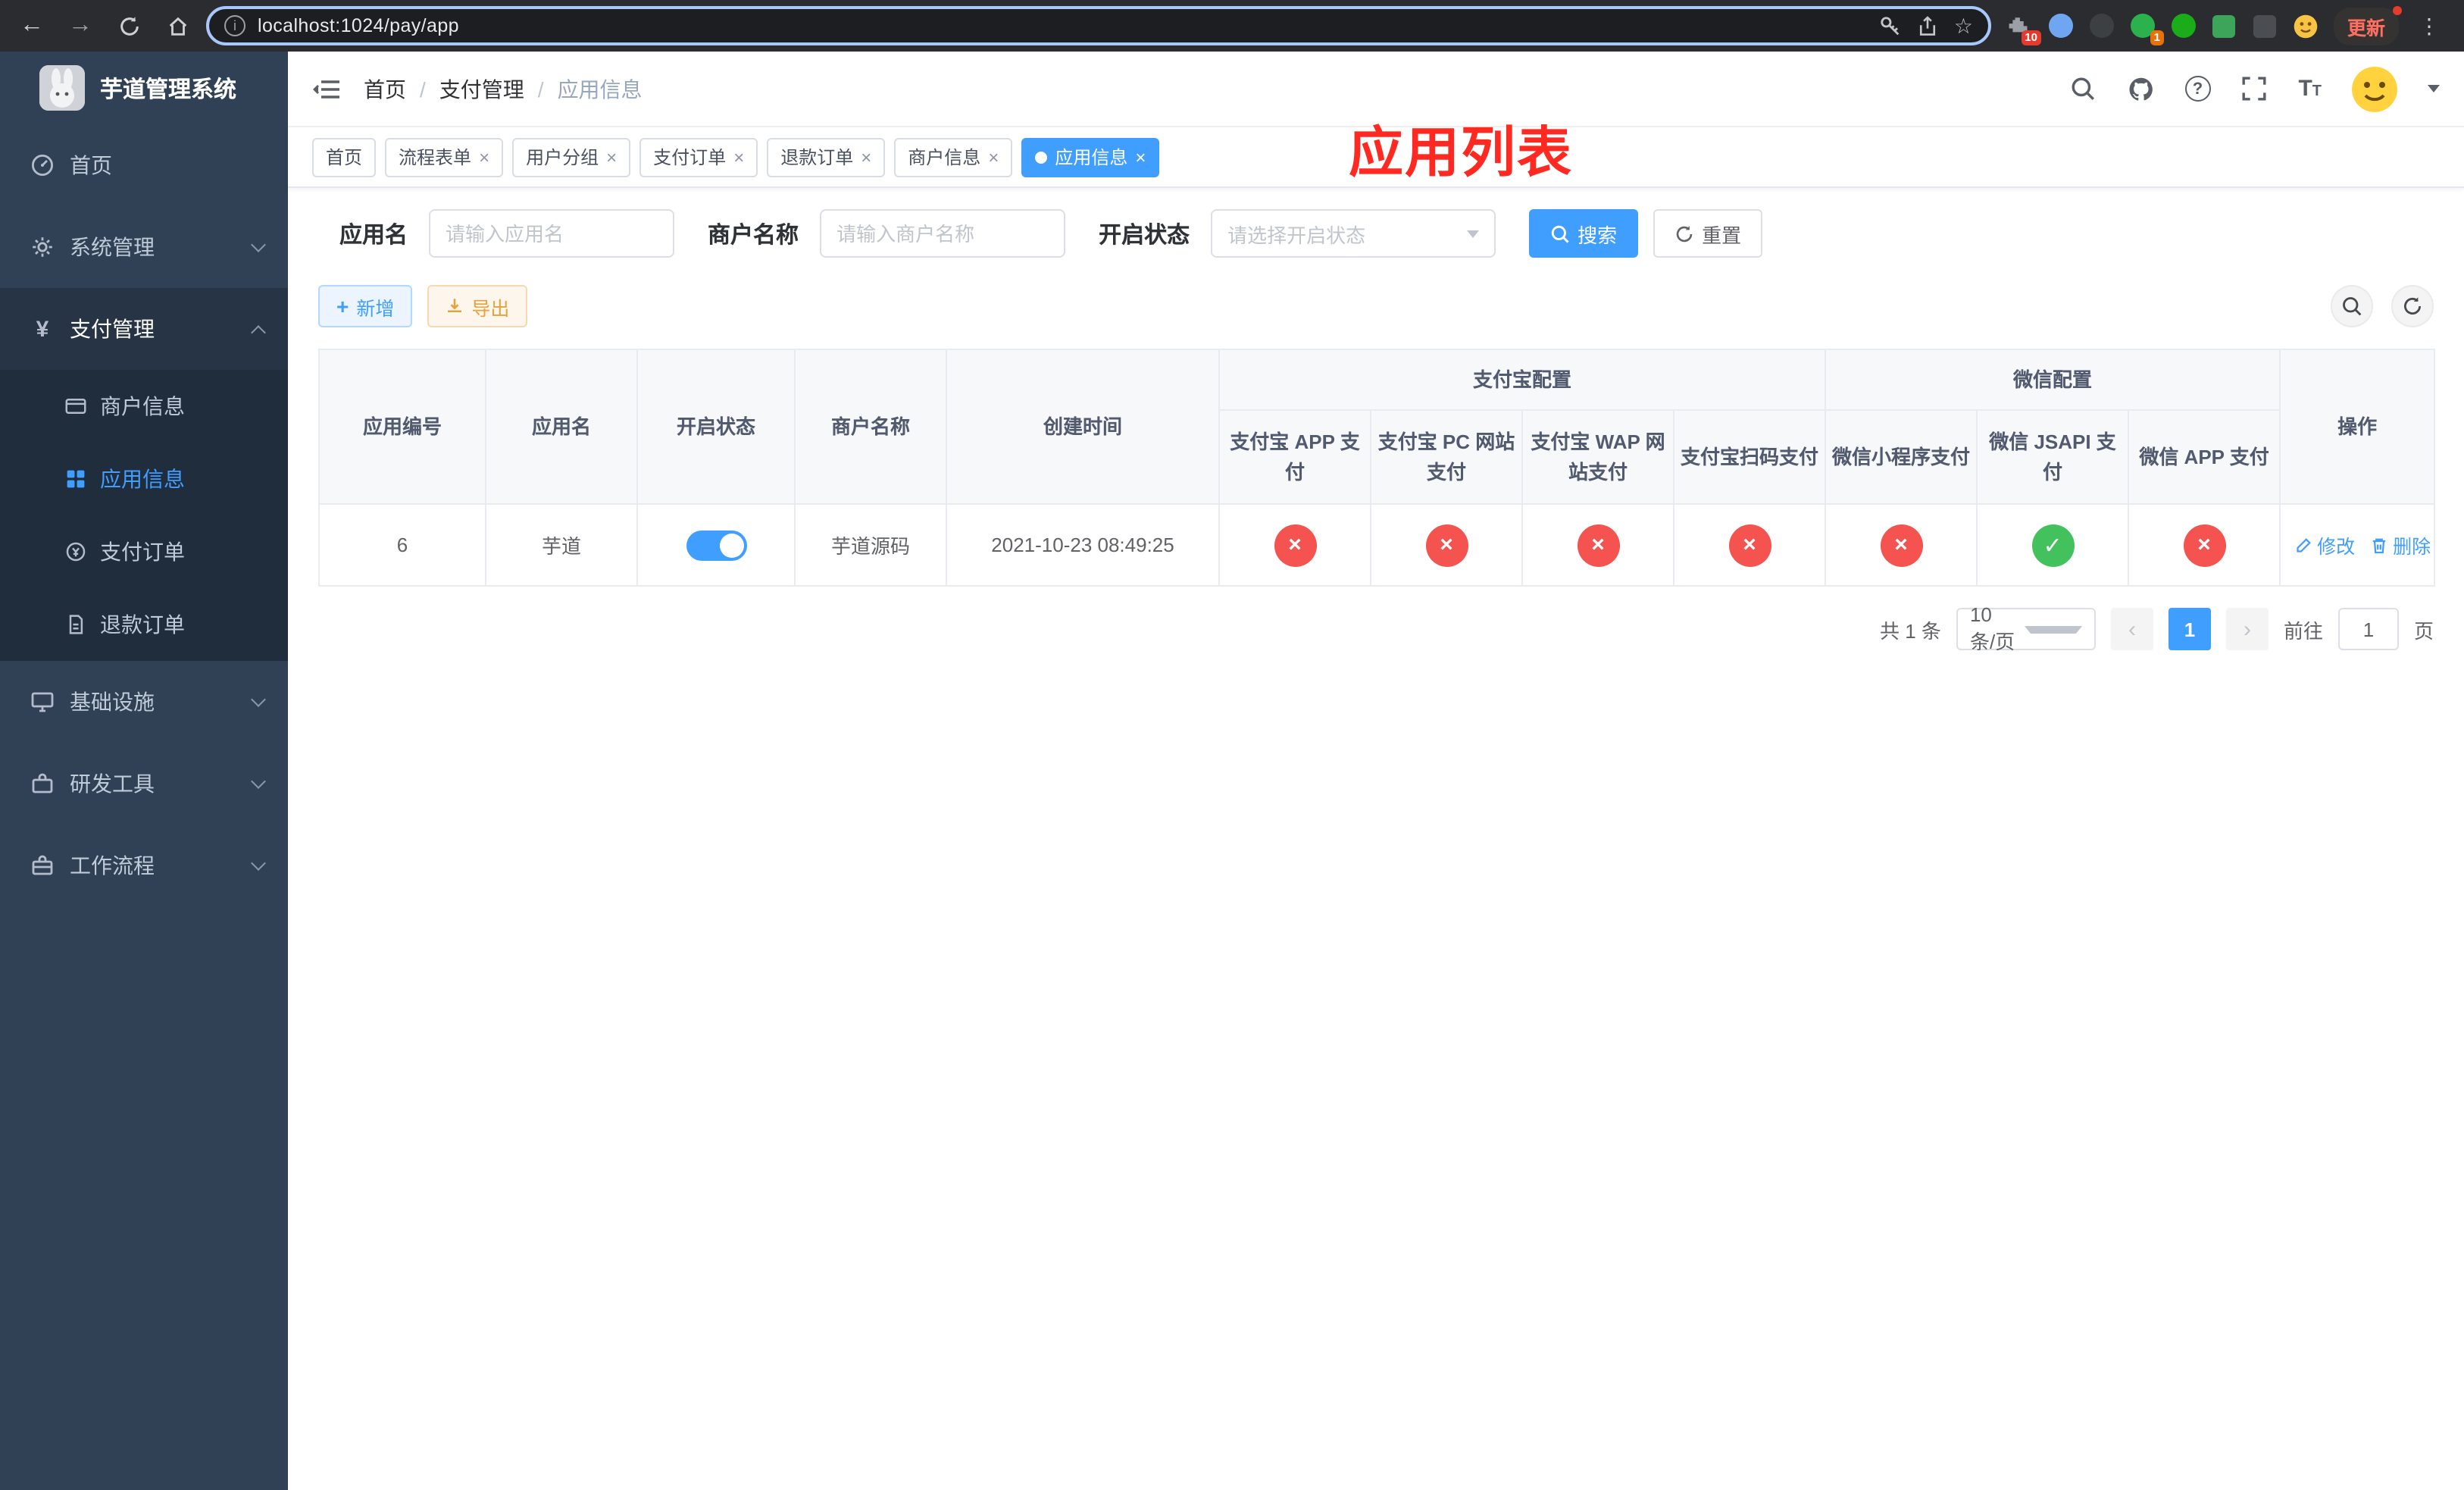 This screenshot has width=2464, height=1490. Describe the element at coordinates (698, 157) in the screenshot. I see `tag-pay-order: 支付订单 ×` at that location.